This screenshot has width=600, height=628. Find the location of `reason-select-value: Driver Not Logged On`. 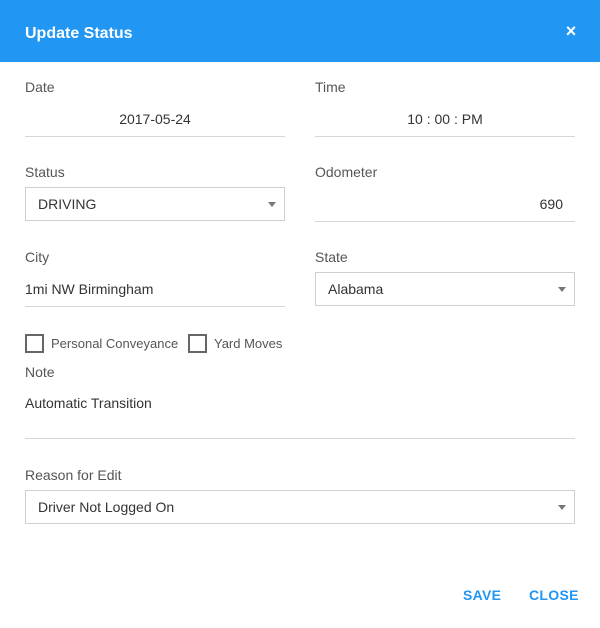

reason-select-value: Driver Not Logged On is located at coordinates (106, 507).